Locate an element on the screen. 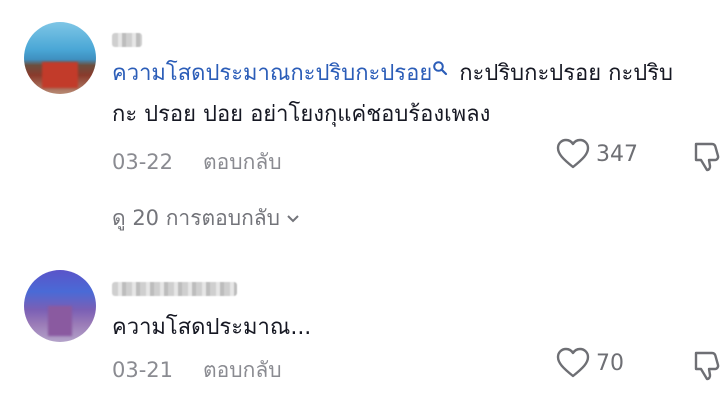 This screenshot has height=402, width=728. search-link: ความโสดประมาณกะปริบกะปรอย is located at coordinates (272, 73).